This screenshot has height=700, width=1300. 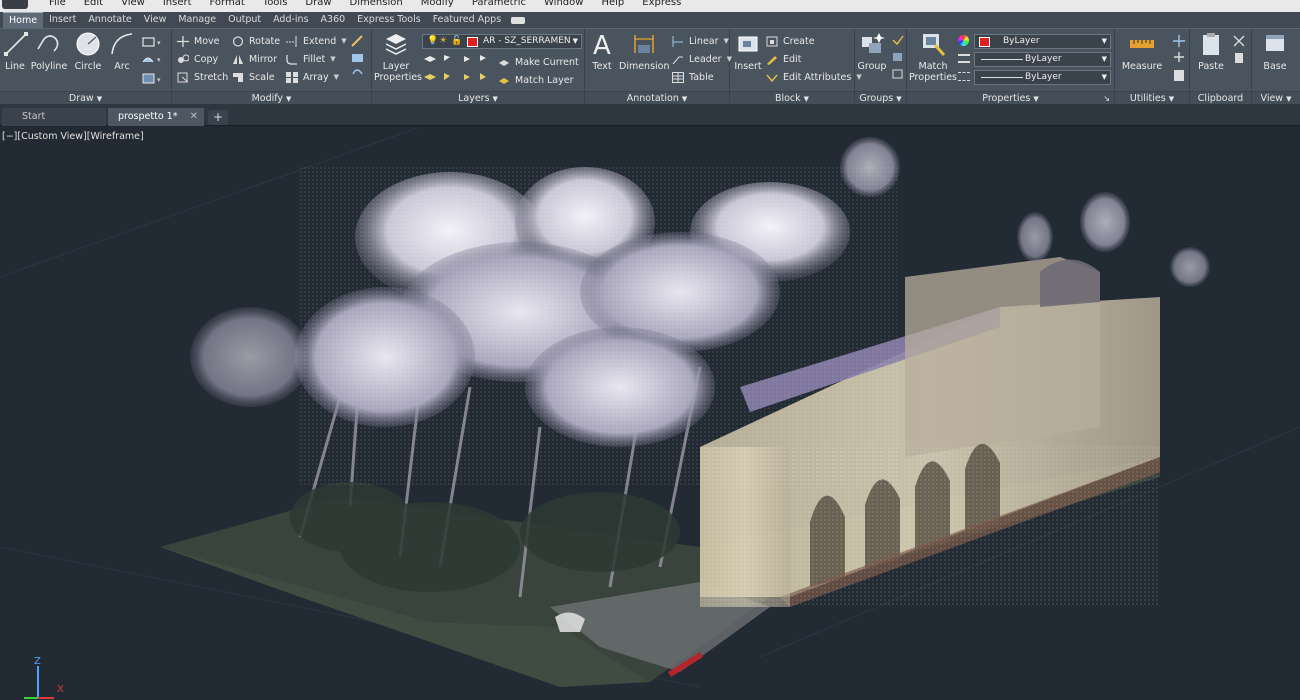 I want to click on lineweight-icon, so click(x=964, y=58).